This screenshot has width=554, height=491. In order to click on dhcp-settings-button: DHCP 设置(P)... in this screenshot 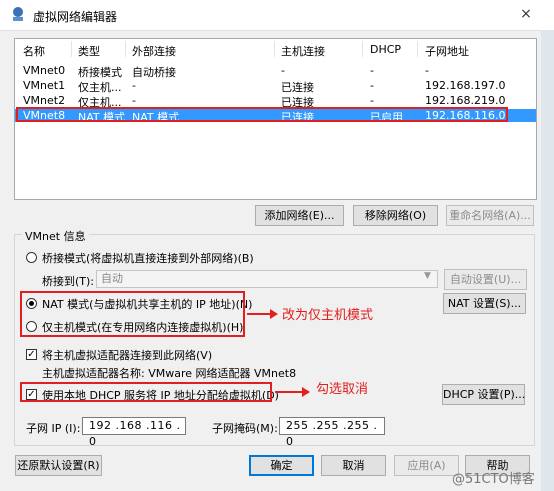, I will do `click(483, 394)`.